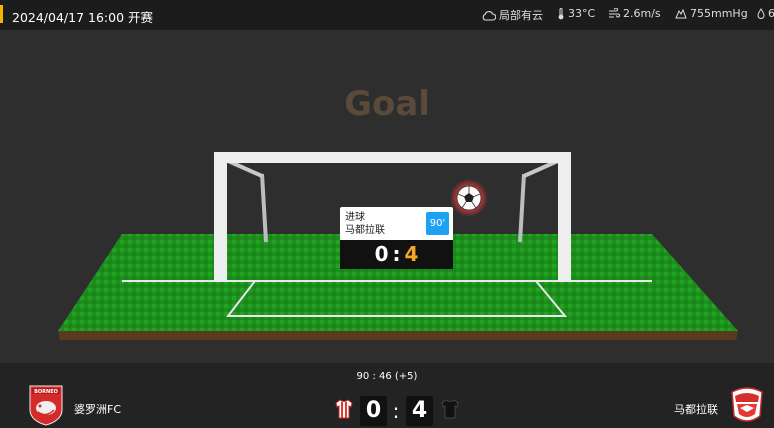  Describe the element at coordinates (398, 335) in the screenshot. I see `pitch-soil-edge` at that location.